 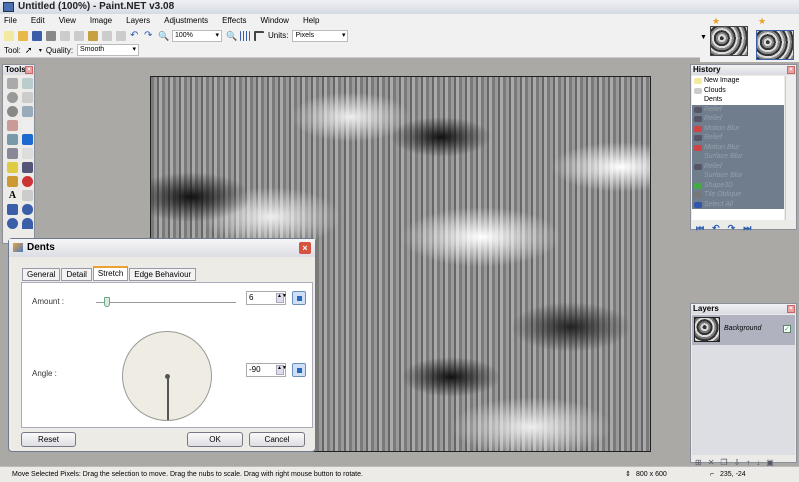 What do you see at coordinates (121, 35) in the screenshot?
I see `deselect-icon` at bounding box center [121, 35].